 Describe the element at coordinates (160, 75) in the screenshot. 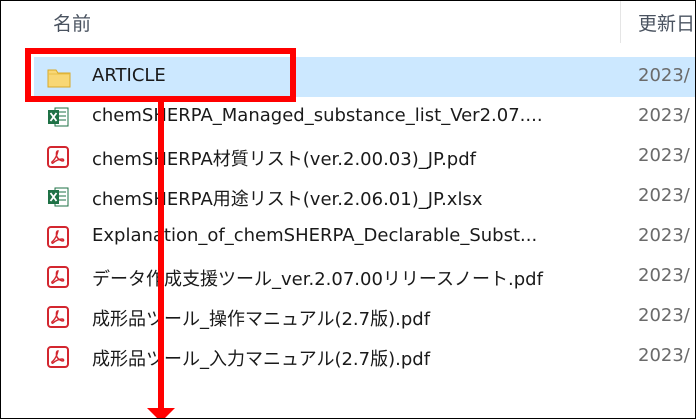

I see `annotation-highlight-box` at that location.